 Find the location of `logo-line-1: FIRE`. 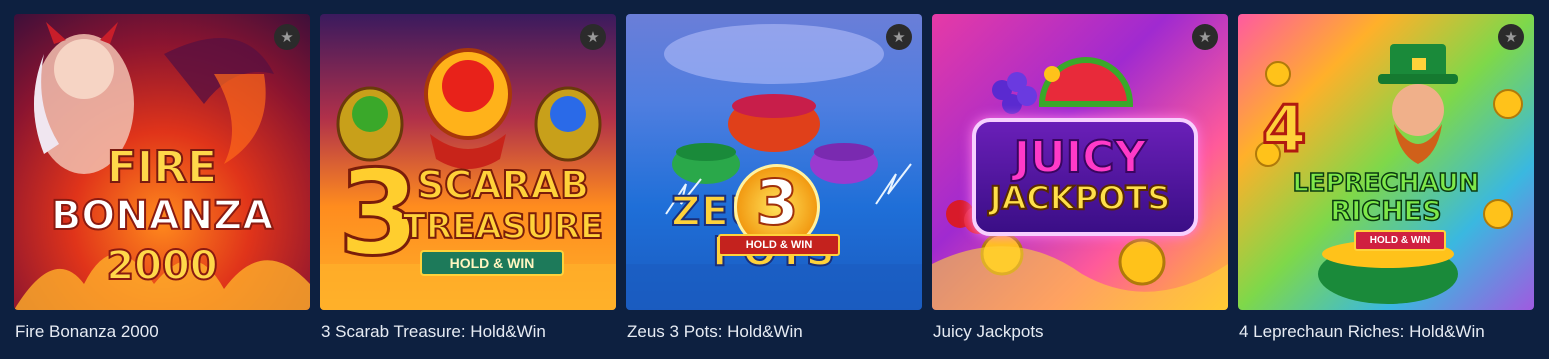

logo-line-1: FIRE is located at coordinates (162, 167).